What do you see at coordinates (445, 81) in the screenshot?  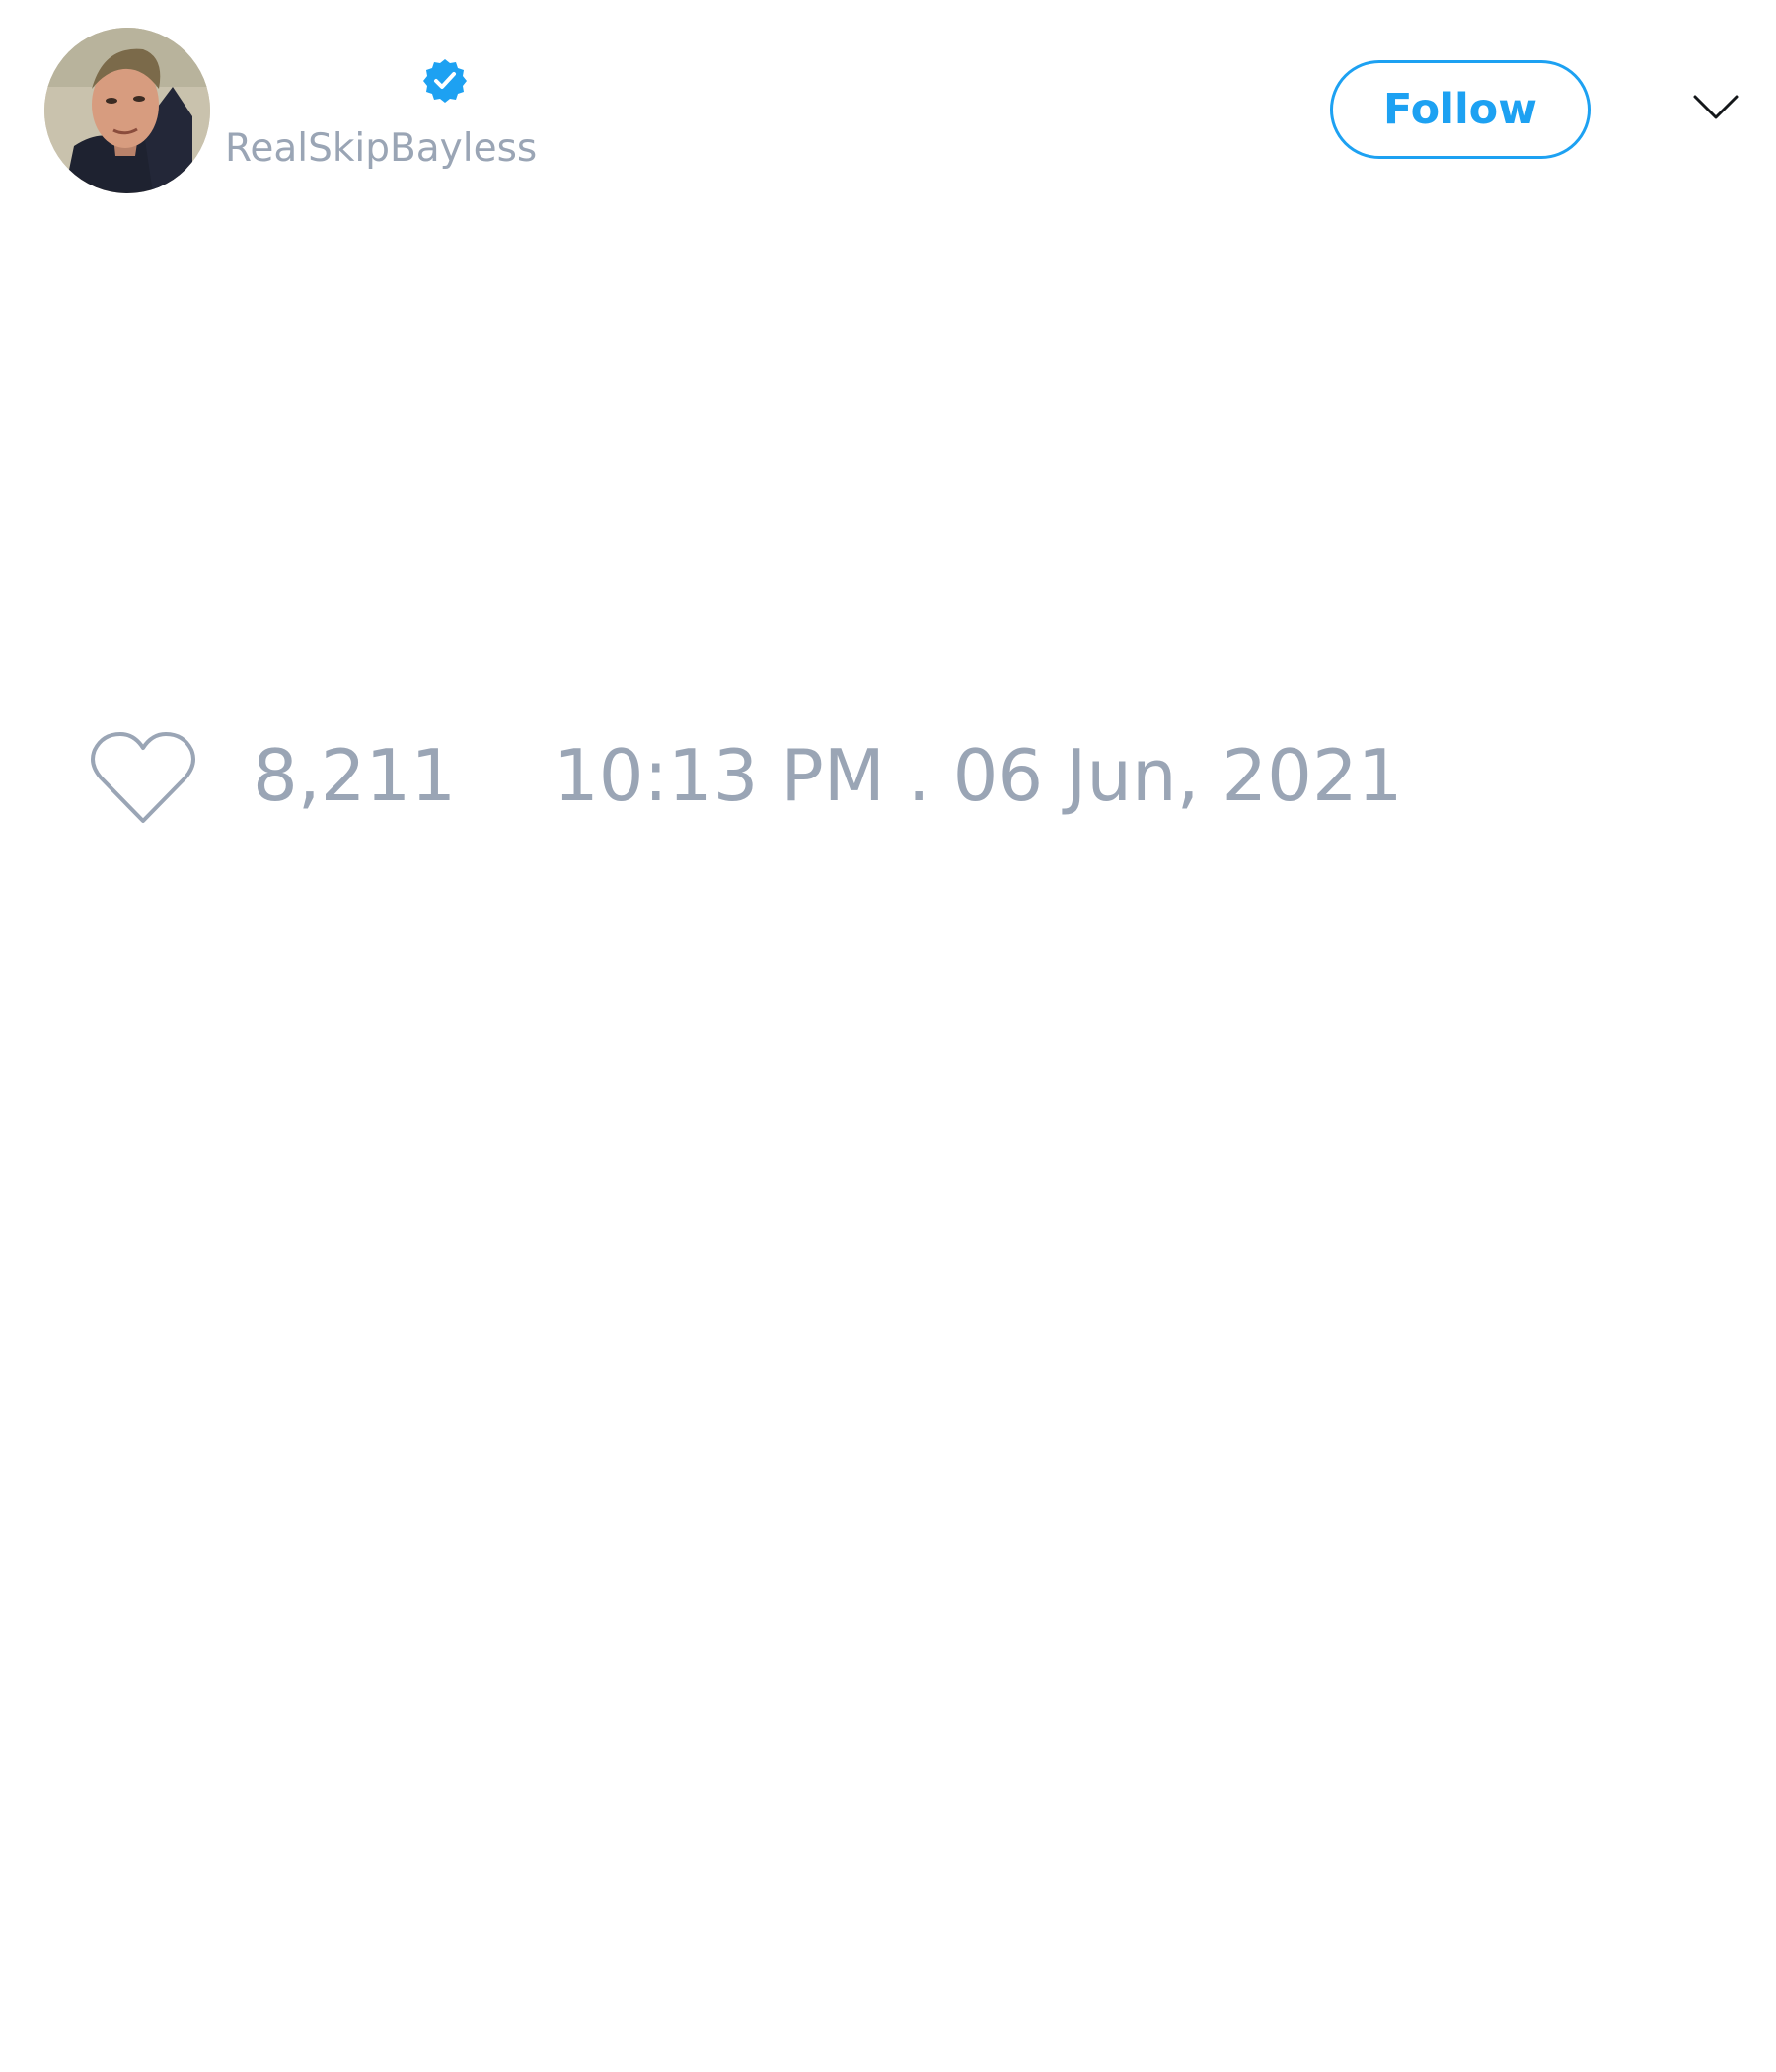 I see `verified-badge-icon` at bounding box center [445, 81].